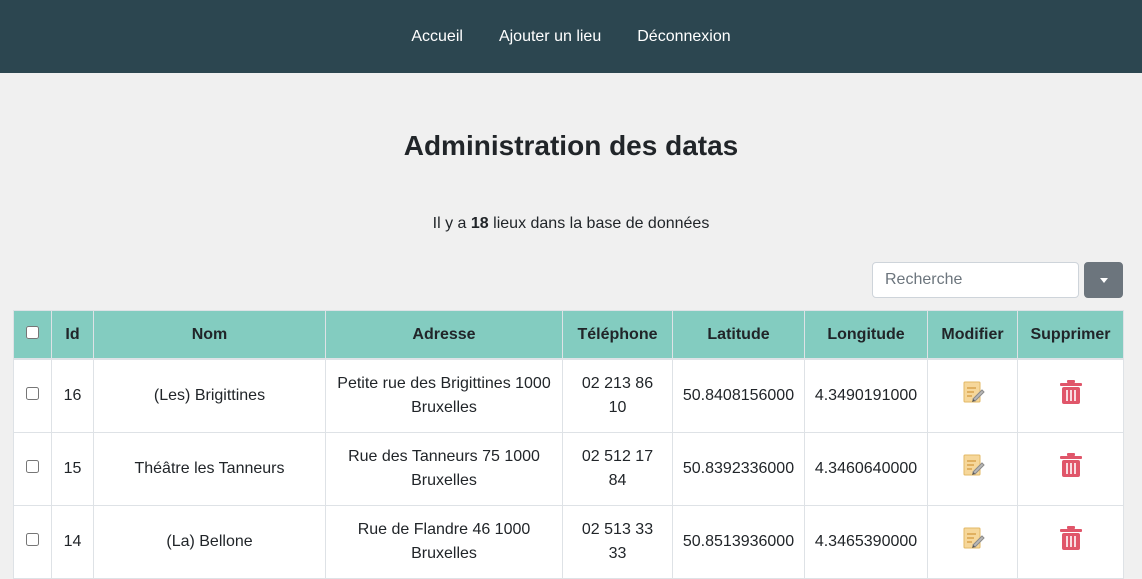 This screenshot has width=1142, height=579. I want to click on count-value: 18, so click(479, 223).